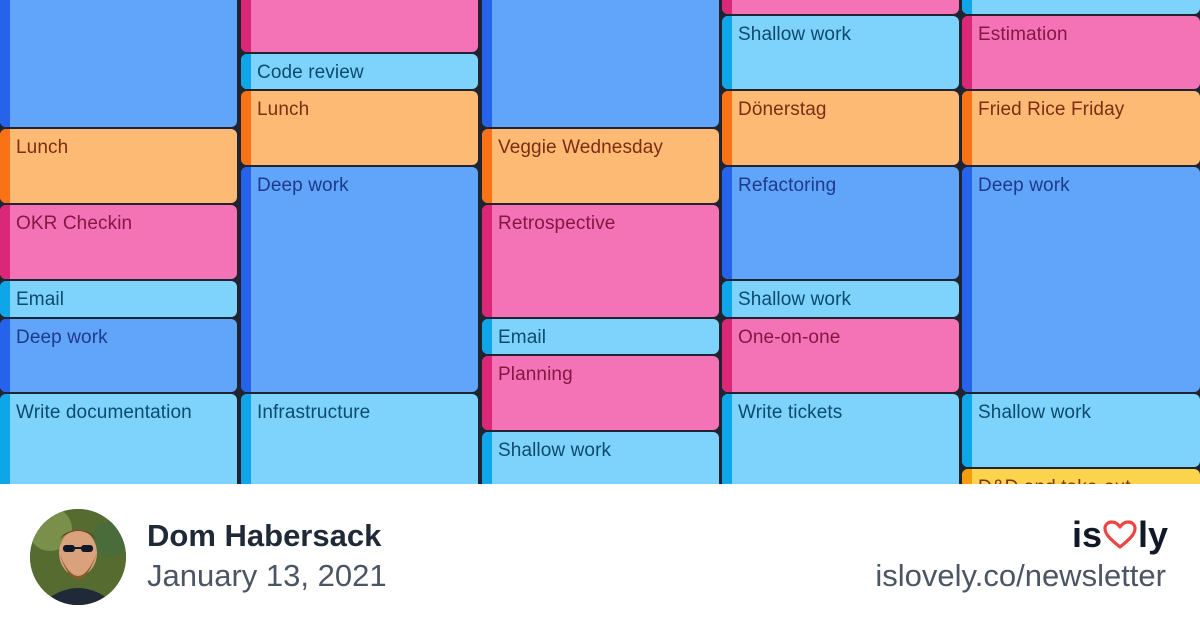 Image resolution: width=1200 pixels, height=628 pixels. Describe the element at coordinates (840, 439) in the screenshot. I see `calendar-event: Write tickets` at that location.